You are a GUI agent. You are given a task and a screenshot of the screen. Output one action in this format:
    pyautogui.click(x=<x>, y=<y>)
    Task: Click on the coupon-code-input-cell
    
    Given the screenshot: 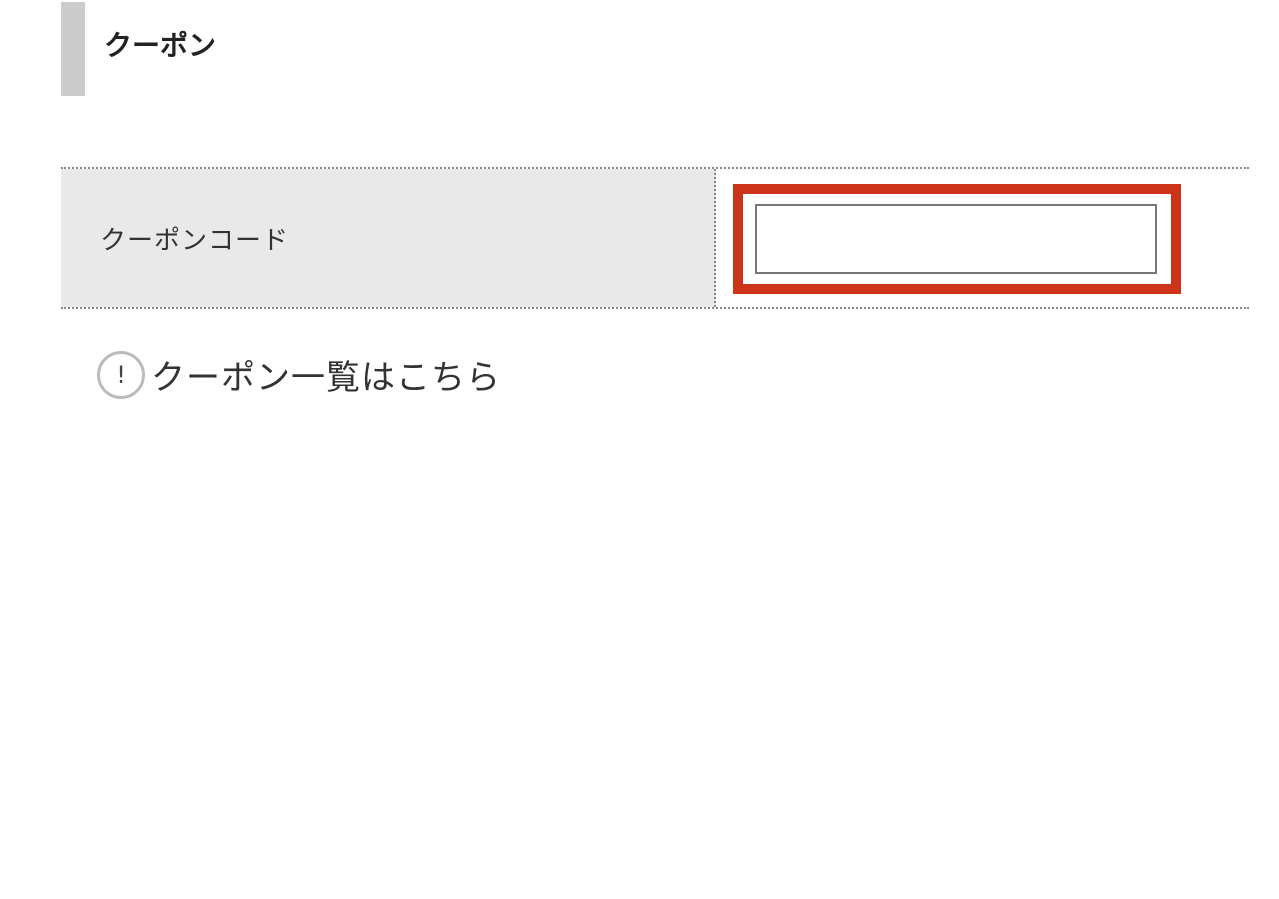 What is the action you would take?
    pyautogui.click(x=982, y=238)
    